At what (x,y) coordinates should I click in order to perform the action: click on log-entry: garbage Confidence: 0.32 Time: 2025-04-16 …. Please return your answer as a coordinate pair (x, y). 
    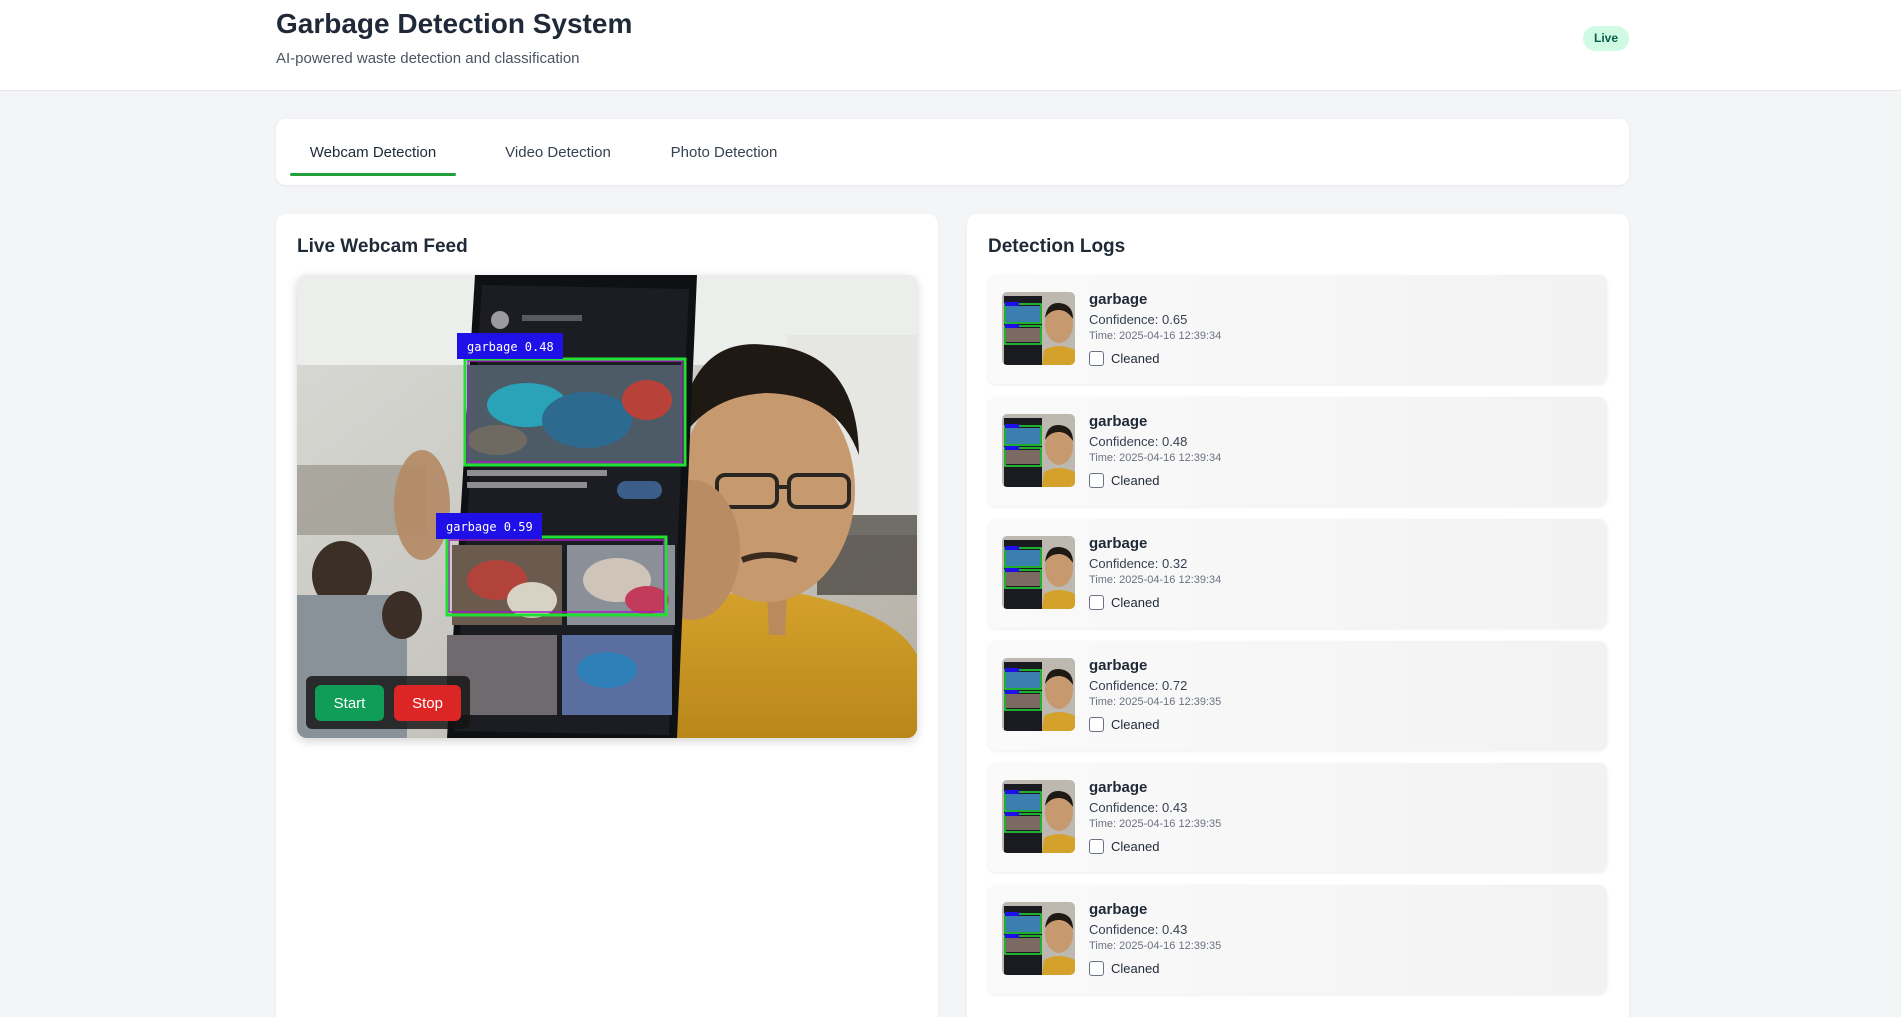
    Looking at the image, I should click on (1297, 573).